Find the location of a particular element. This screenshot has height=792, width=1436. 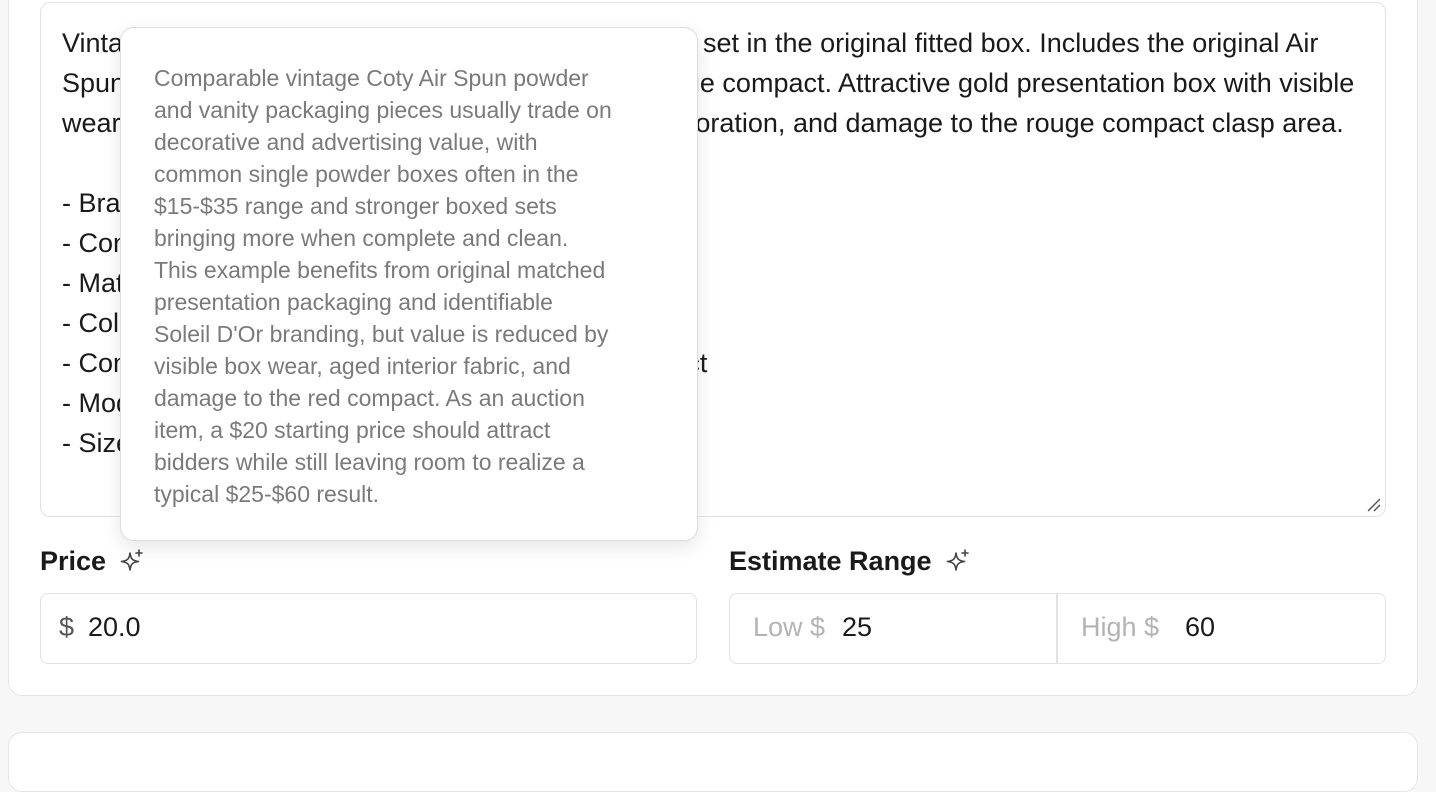

estimate-range-label: Estimate Range is located at coordinates (850, 561).